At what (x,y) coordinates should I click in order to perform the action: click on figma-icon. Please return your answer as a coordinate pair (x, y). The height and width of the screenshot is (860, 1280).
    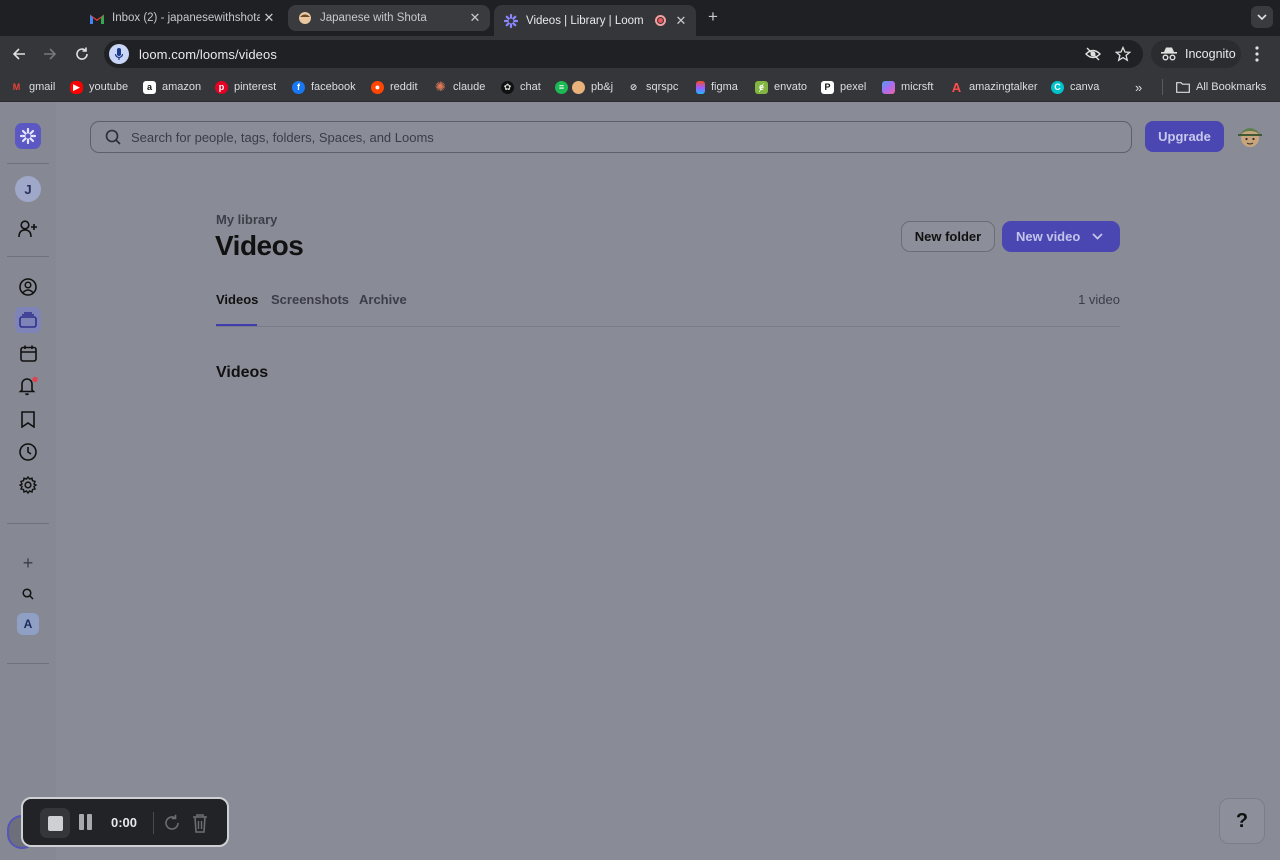
    Looking at the image, I should click on (700, 87).